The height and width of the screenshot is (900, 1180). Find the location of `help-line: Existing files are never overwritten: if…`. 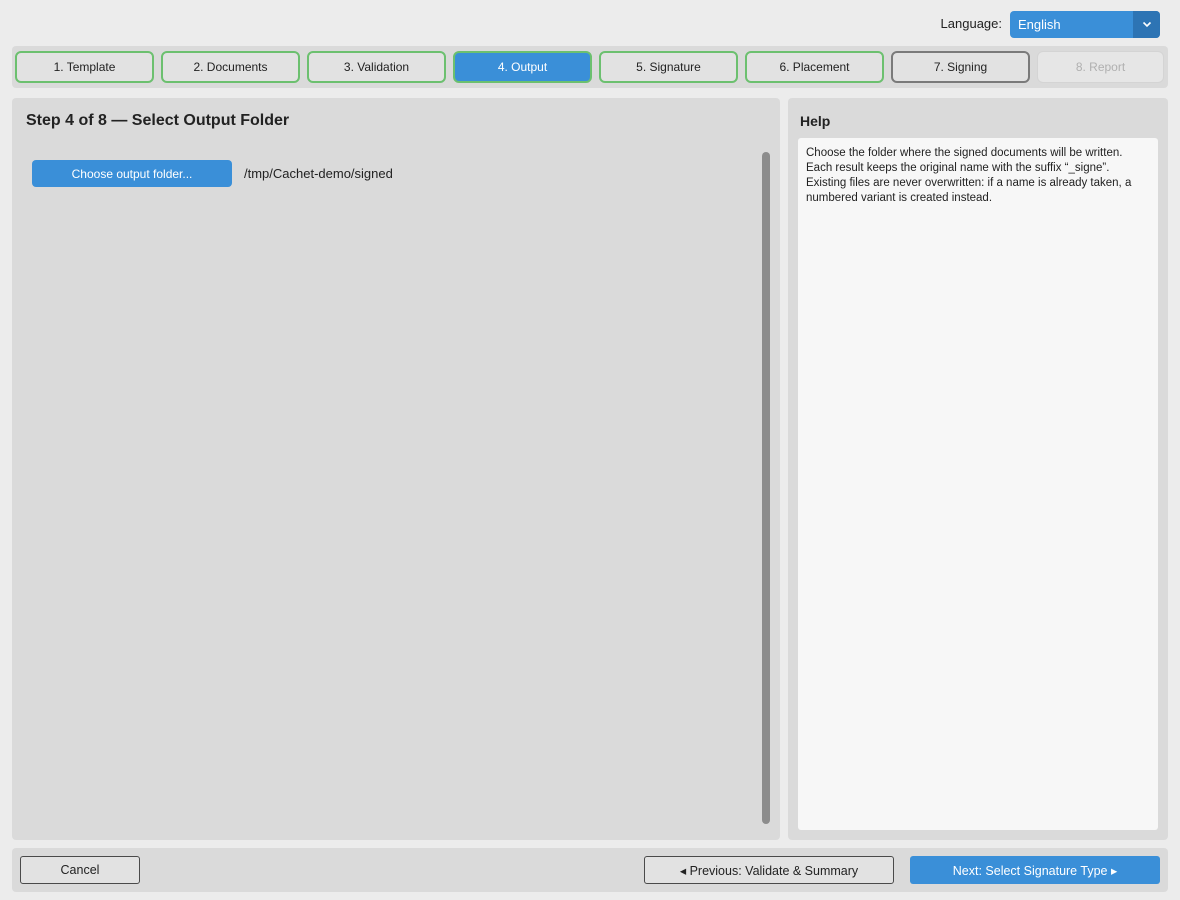

help-line: Existing files are never overwritten: if… is located at coordinates (969, 183).